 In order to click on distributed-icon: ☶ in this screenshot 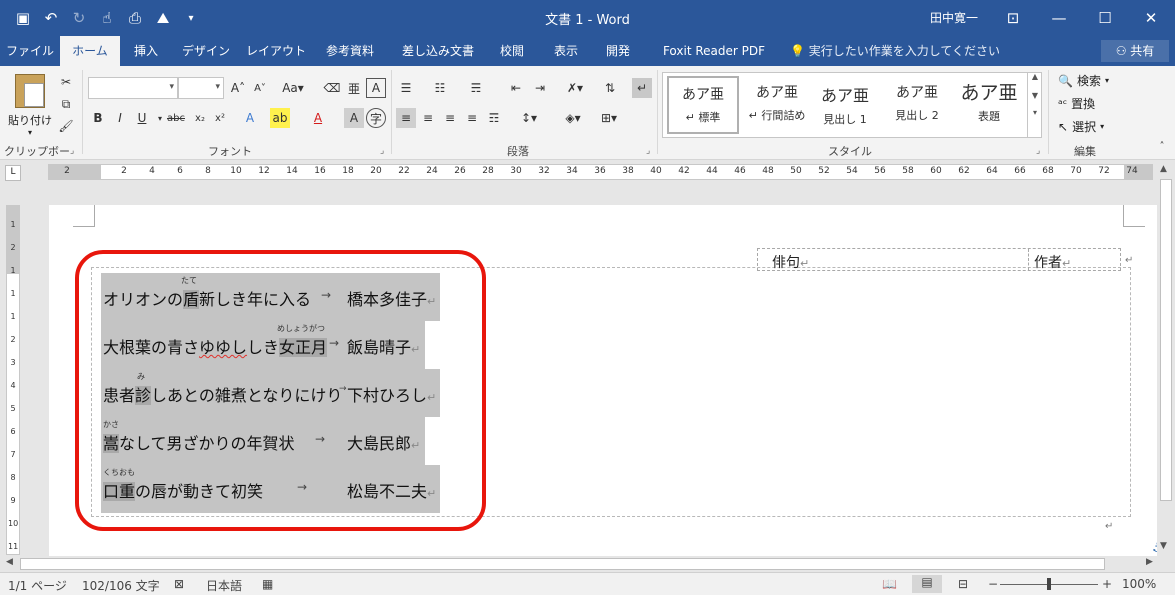, I will do `click(494, 118)`.